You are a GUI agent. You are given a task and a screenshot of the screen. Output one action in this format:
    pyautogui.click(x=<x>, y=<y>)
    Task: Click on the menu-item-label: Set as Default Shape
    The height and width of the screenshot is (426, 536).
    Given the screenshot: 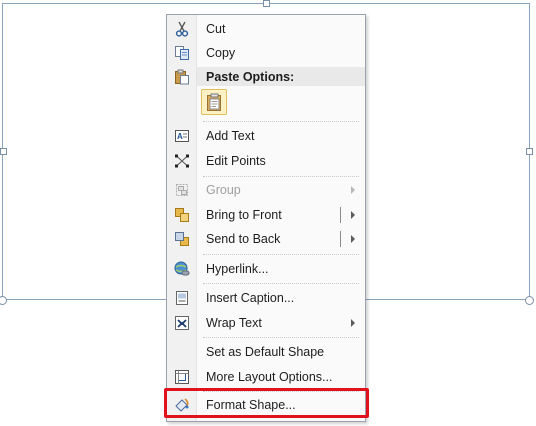 What is the action you would take?
    pyautogui.click(x=265, y=352)
    